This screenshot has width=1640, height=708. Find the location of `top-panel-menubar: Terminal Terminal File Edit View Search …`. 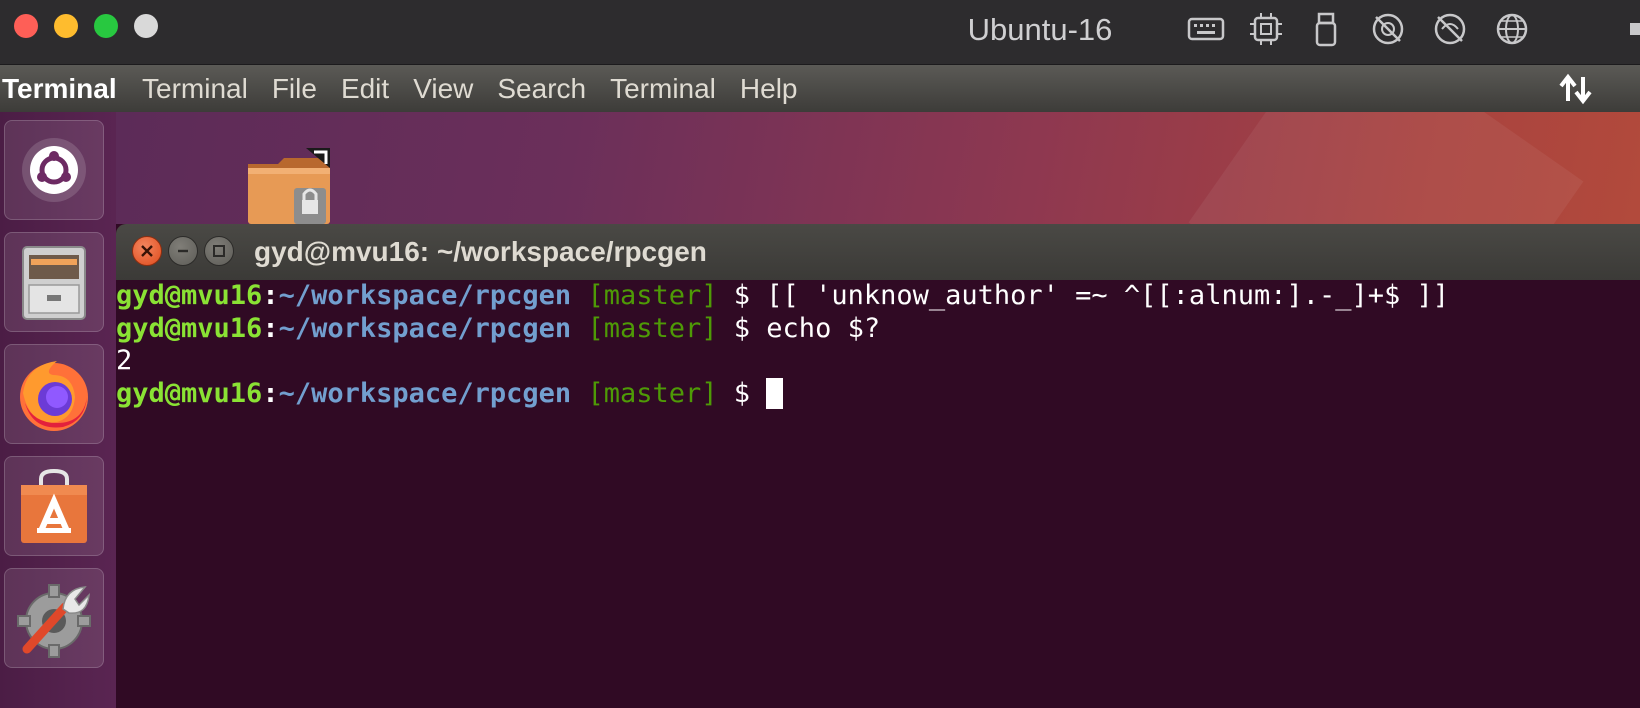

top-panel-menubar: Terminal Terminal File Edit View Search … is located at coordinates (820, 89).